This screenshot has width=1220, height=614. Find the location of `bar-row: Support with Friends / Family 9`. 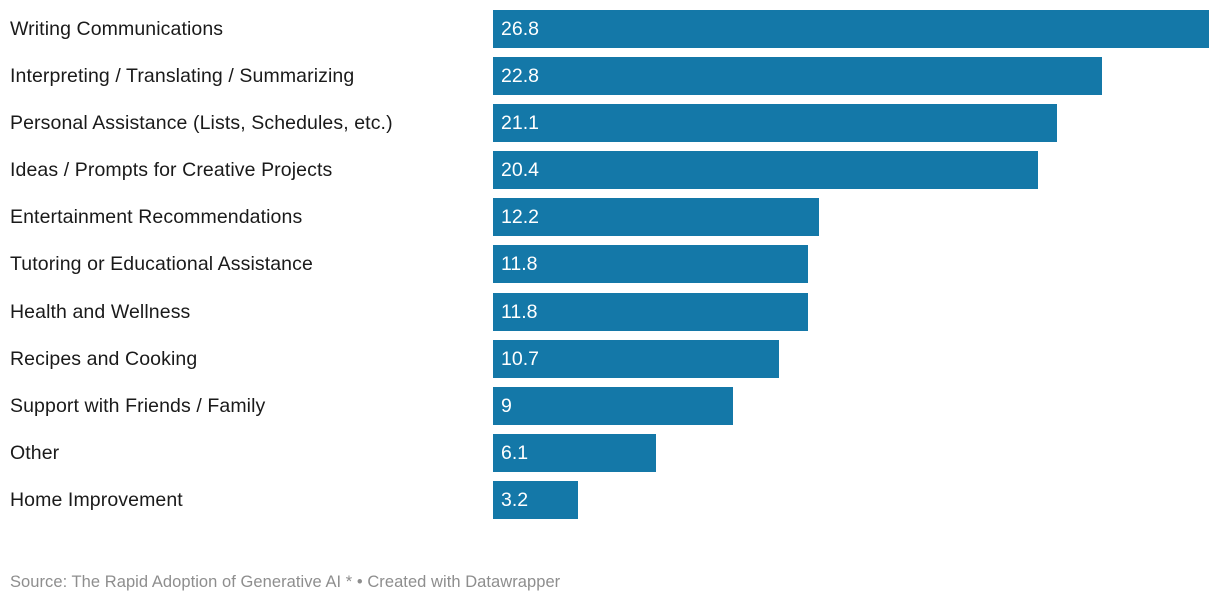

bar-row: Support with Friends / Family 9 is located at coordinates (610, 405).